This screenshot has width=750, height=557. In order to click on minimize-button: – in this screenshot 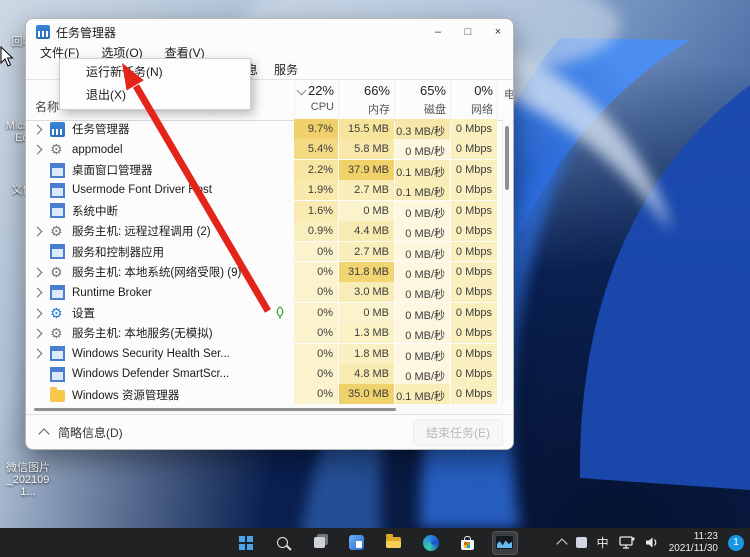, I will do `click(438, 32)`.